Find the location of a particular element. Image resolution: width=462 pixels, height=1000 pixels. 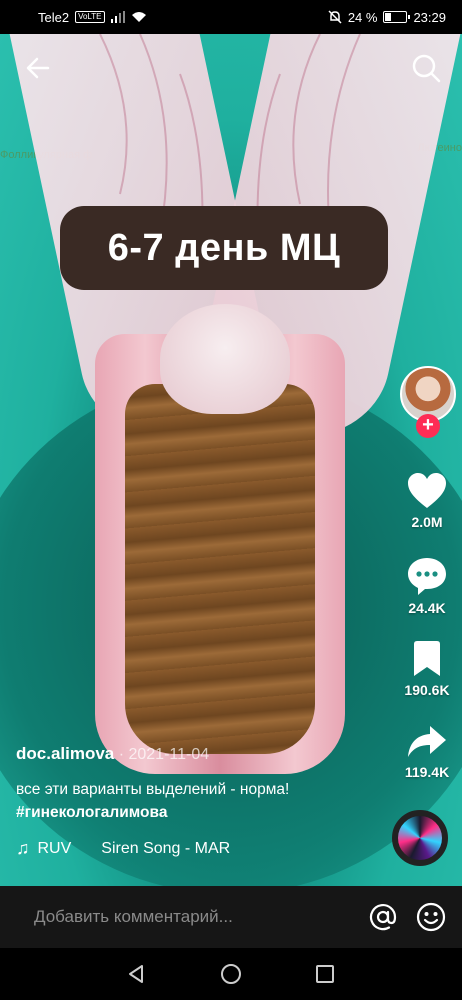

search-icon is located at coordinates (426, 68).